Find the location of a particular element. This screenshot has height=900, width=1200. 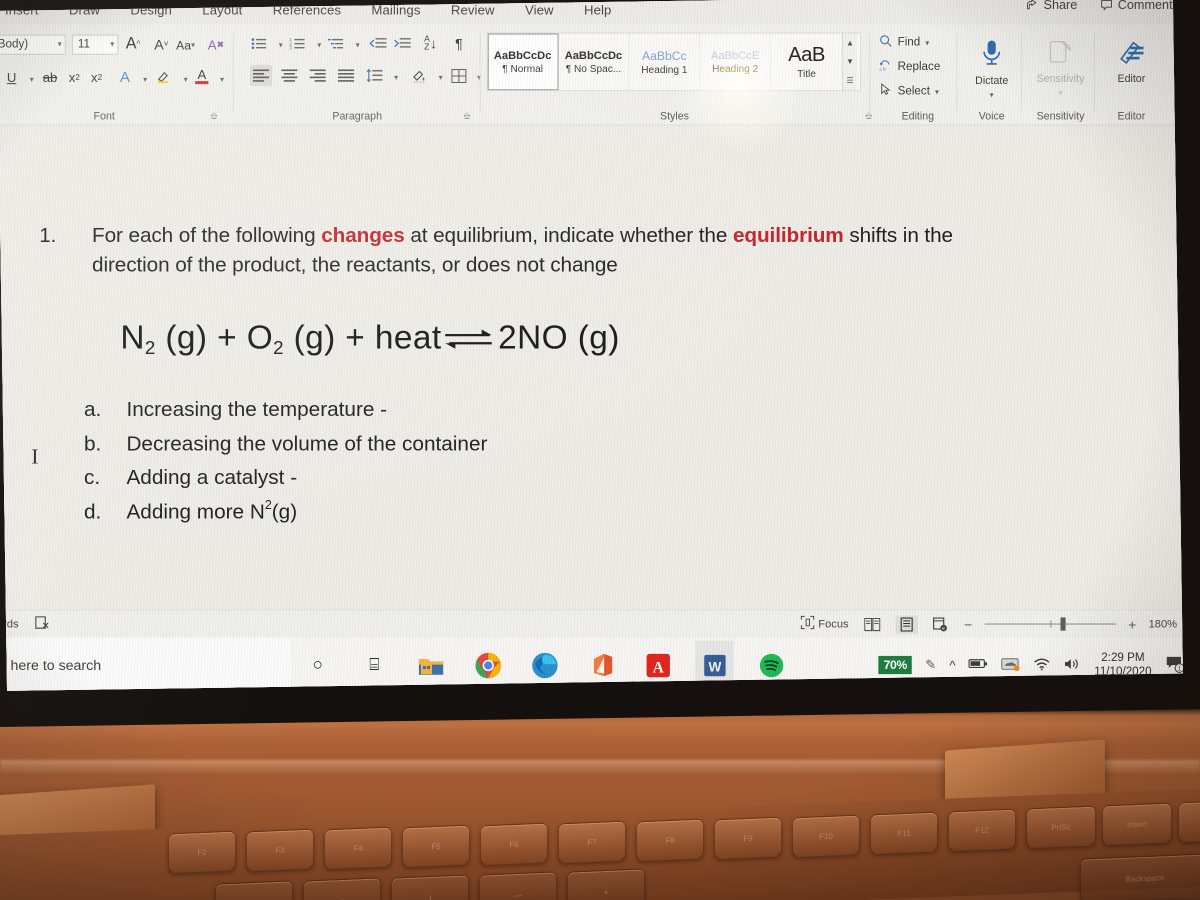

office-icon is located at coordinates (601, 665).